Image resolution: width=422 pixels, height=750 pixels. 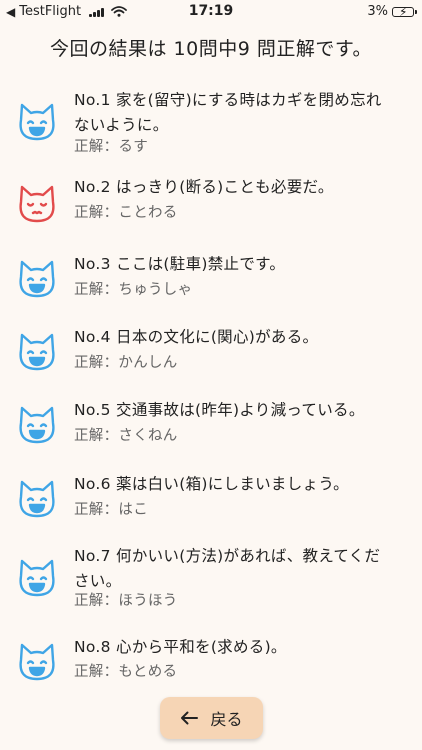 I want to click on answer-text: 正解：ほうほう, so click(x=126, y=601).